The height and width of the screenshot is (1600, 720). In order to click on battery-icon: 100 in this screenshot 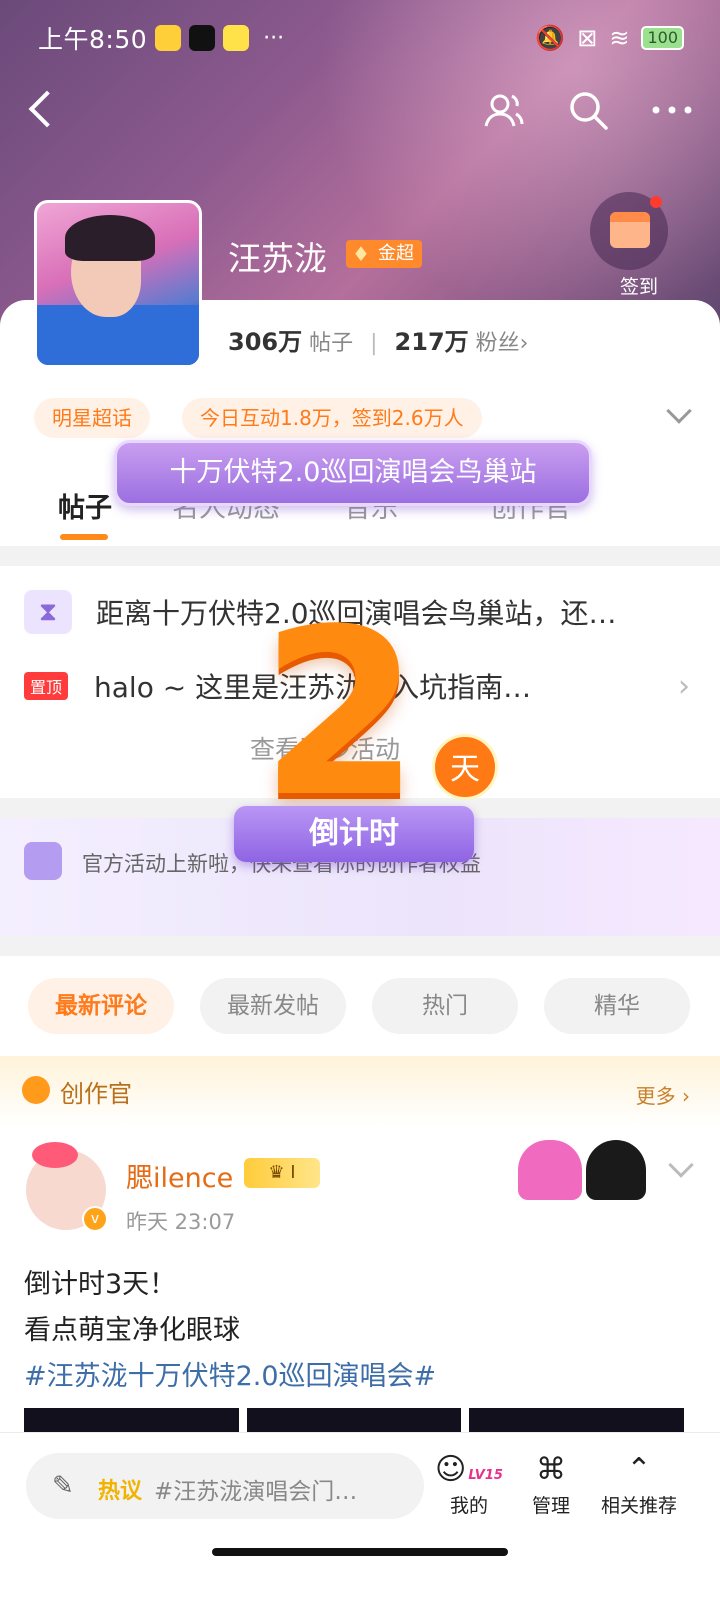, I will do `click(662, 38)`.